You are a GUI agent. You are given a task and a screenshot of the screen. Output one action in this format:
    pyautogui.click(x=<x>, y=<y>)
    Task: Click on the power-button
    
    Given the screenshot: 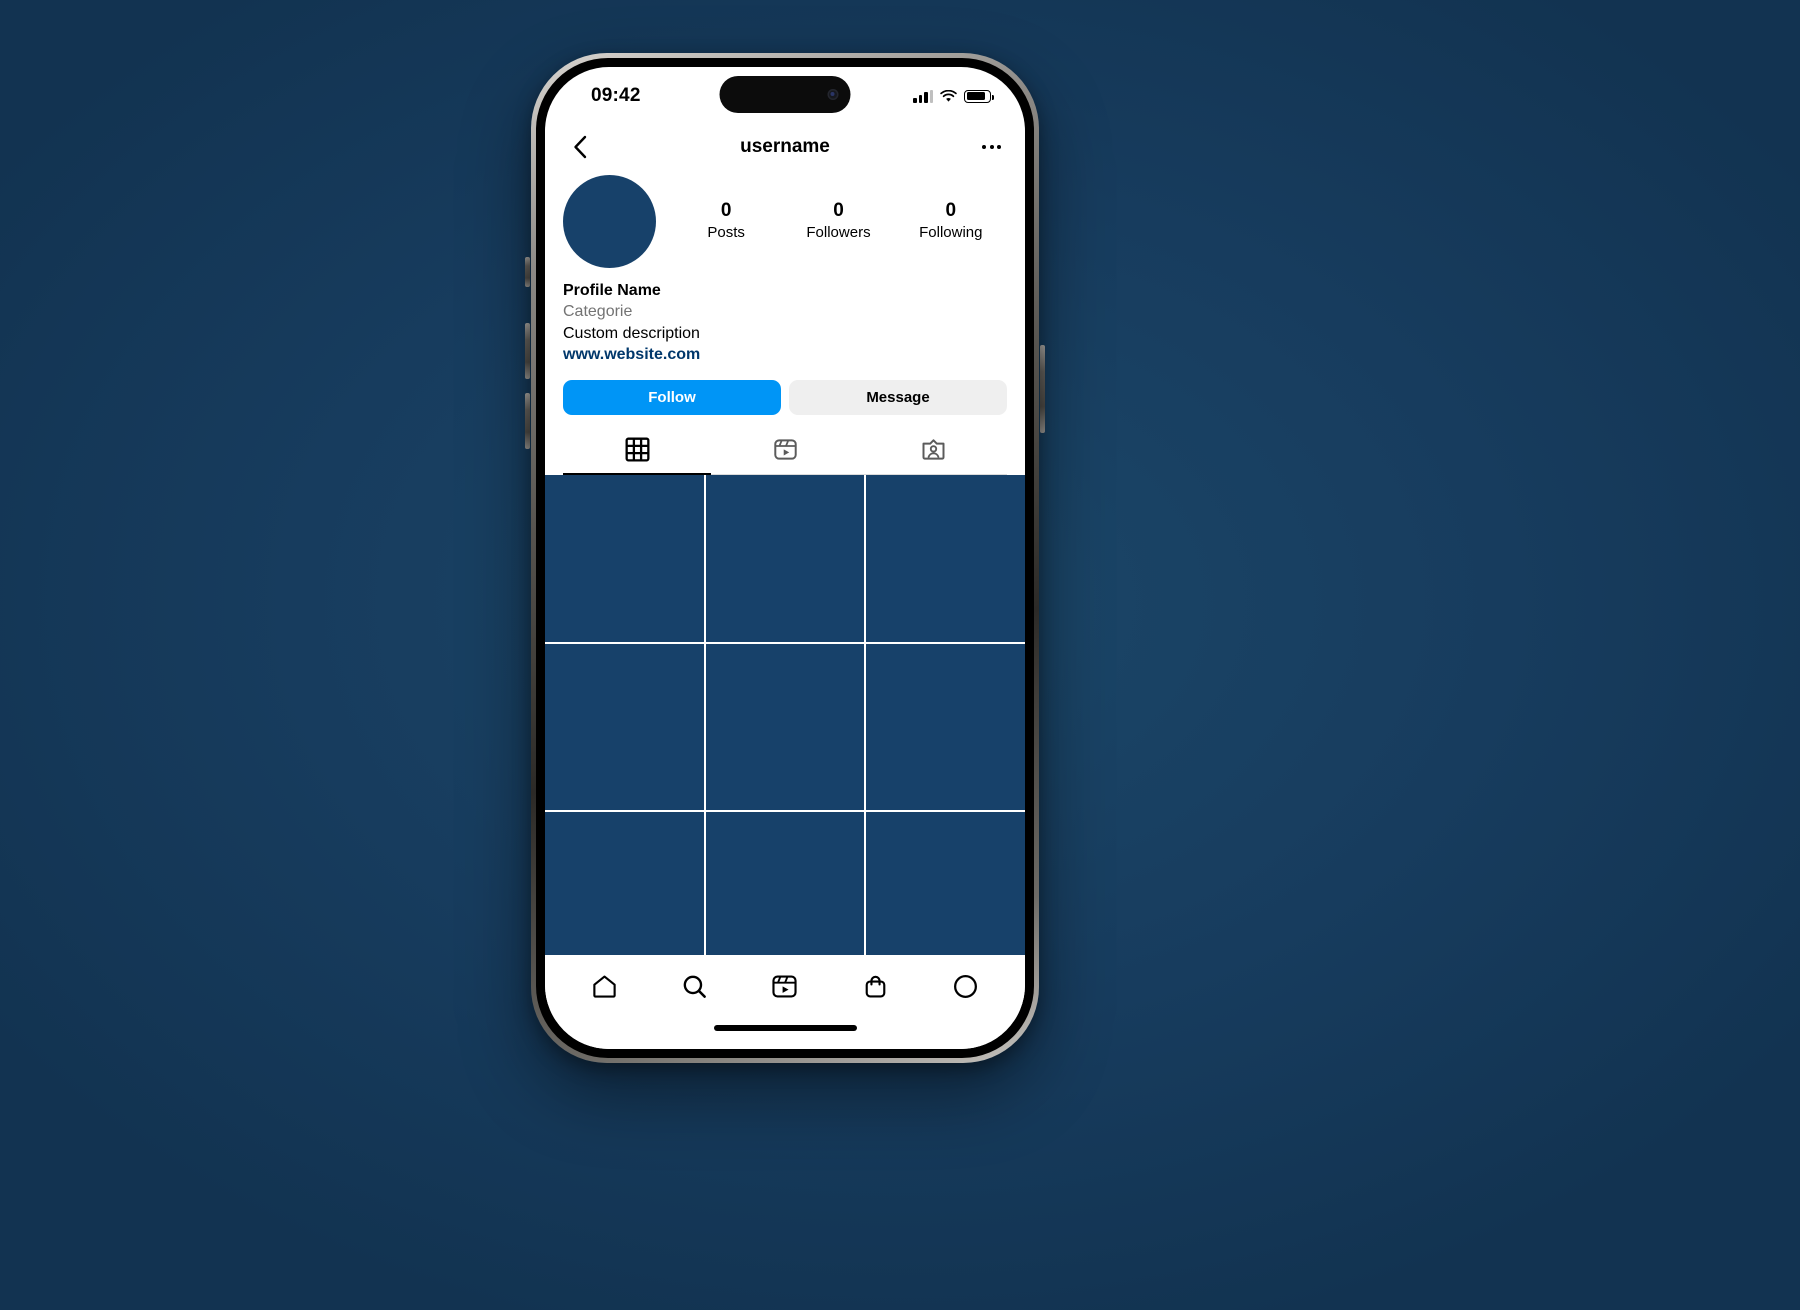 What is the action you would take?
    pyautogui.click(x=1042, y=389)
    